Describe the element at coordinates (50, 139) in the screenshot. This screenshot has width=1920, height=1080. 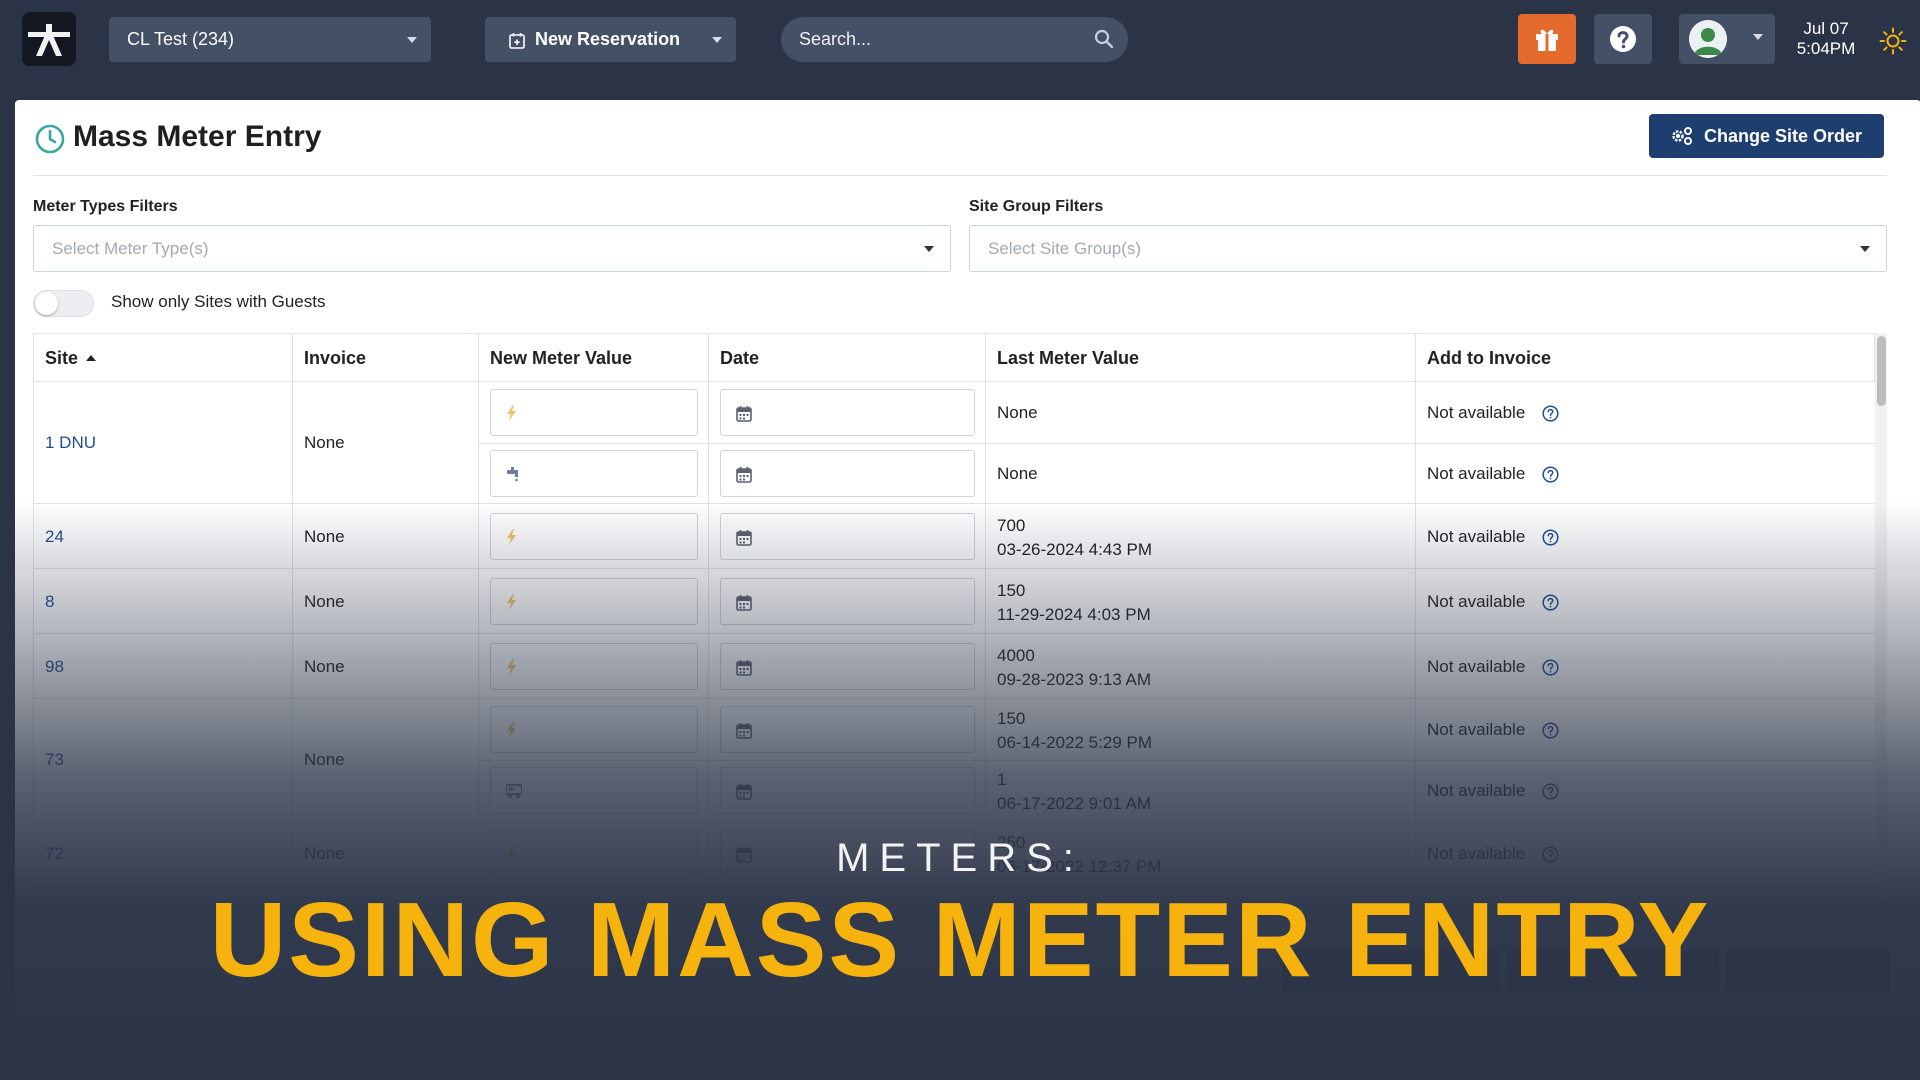
I see `clock-icon` at that location.